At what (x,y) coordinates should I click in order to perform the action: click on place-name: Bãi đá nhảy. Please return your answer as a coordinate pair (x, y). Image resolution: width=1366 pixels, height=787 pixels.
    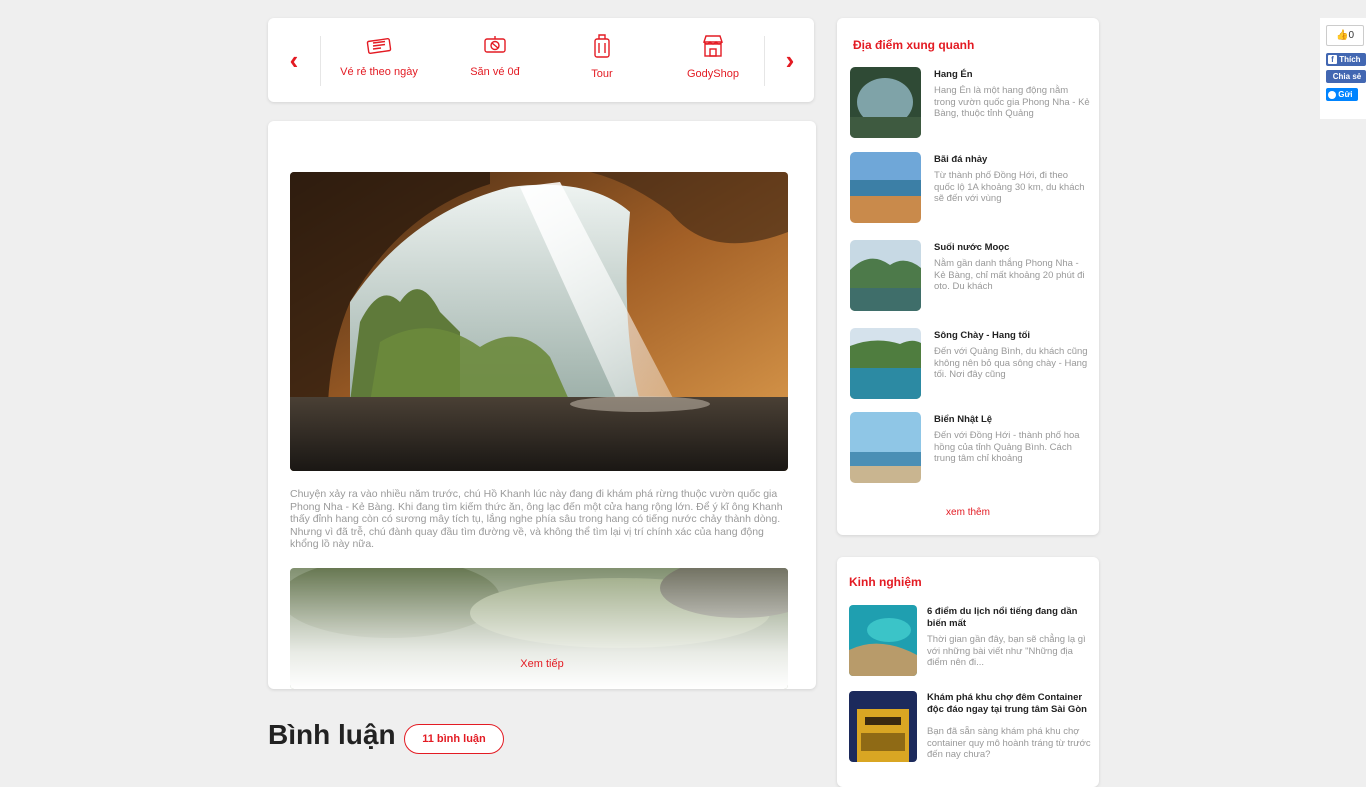
    Looking at the image, I should click on (961, 159).